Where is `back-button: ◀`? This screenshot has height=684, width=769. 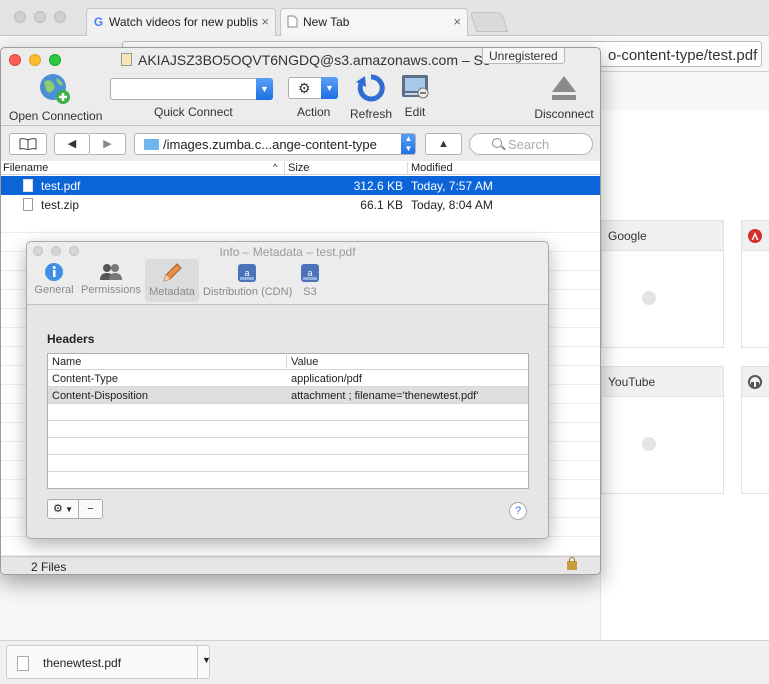
back-button: ◀ is located at coordinates (72, 144).